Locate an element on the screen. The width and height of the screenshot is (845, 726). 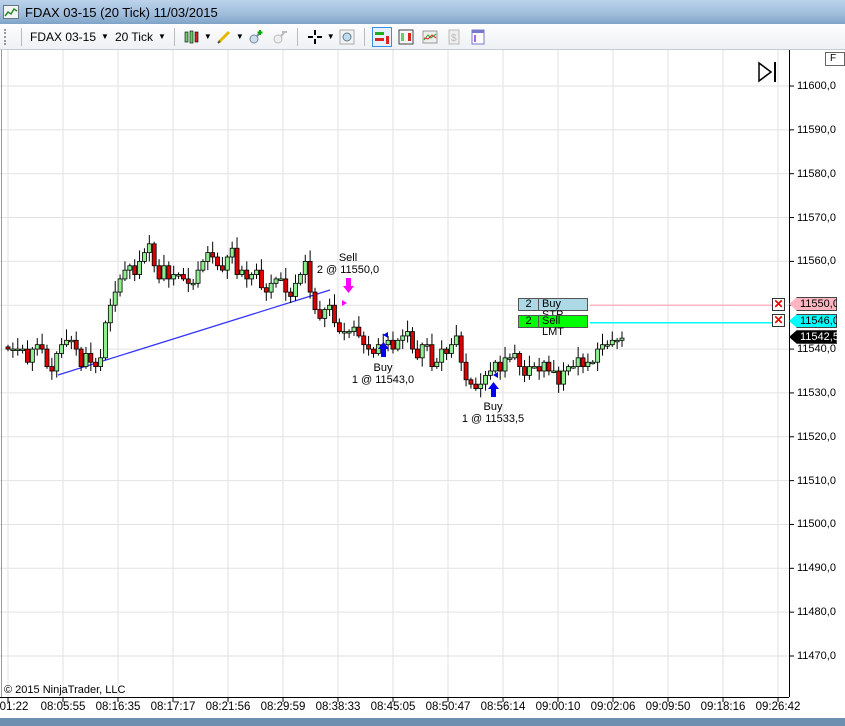
chart-trader-icon is located at coordinates (381, 36).